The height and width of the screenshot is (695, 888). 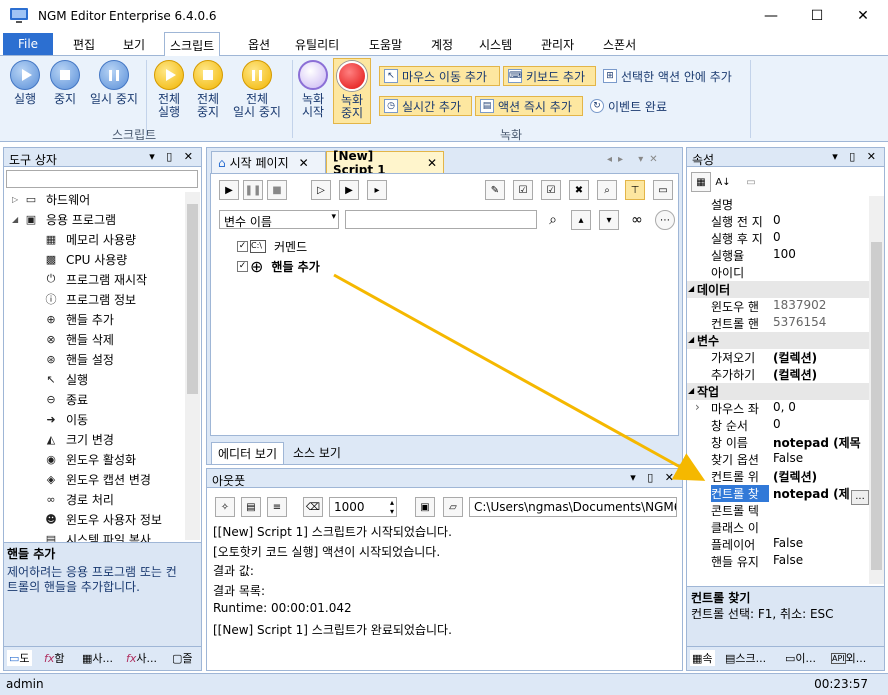 What do you see at coordinates (779, 391) in the screenshot?
I see `property-category: ◢ 작업` at bounding box center [779, 391].